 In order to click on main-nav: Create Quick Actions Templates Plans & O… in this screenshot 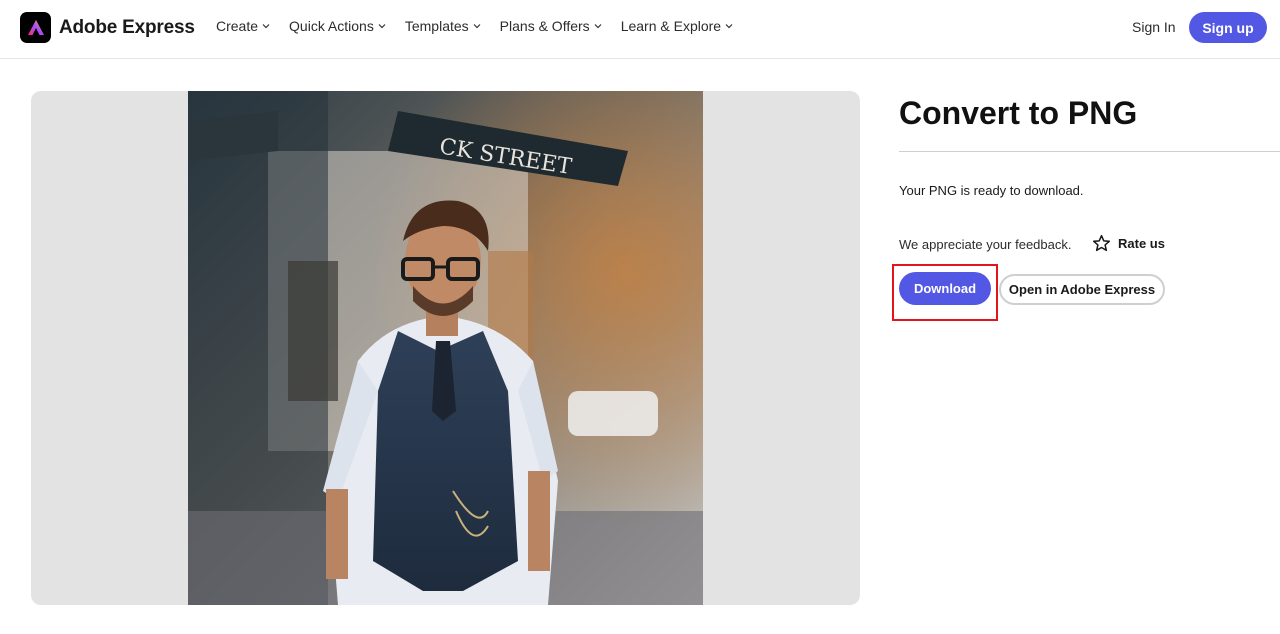, I will do `click(484, 26)`.